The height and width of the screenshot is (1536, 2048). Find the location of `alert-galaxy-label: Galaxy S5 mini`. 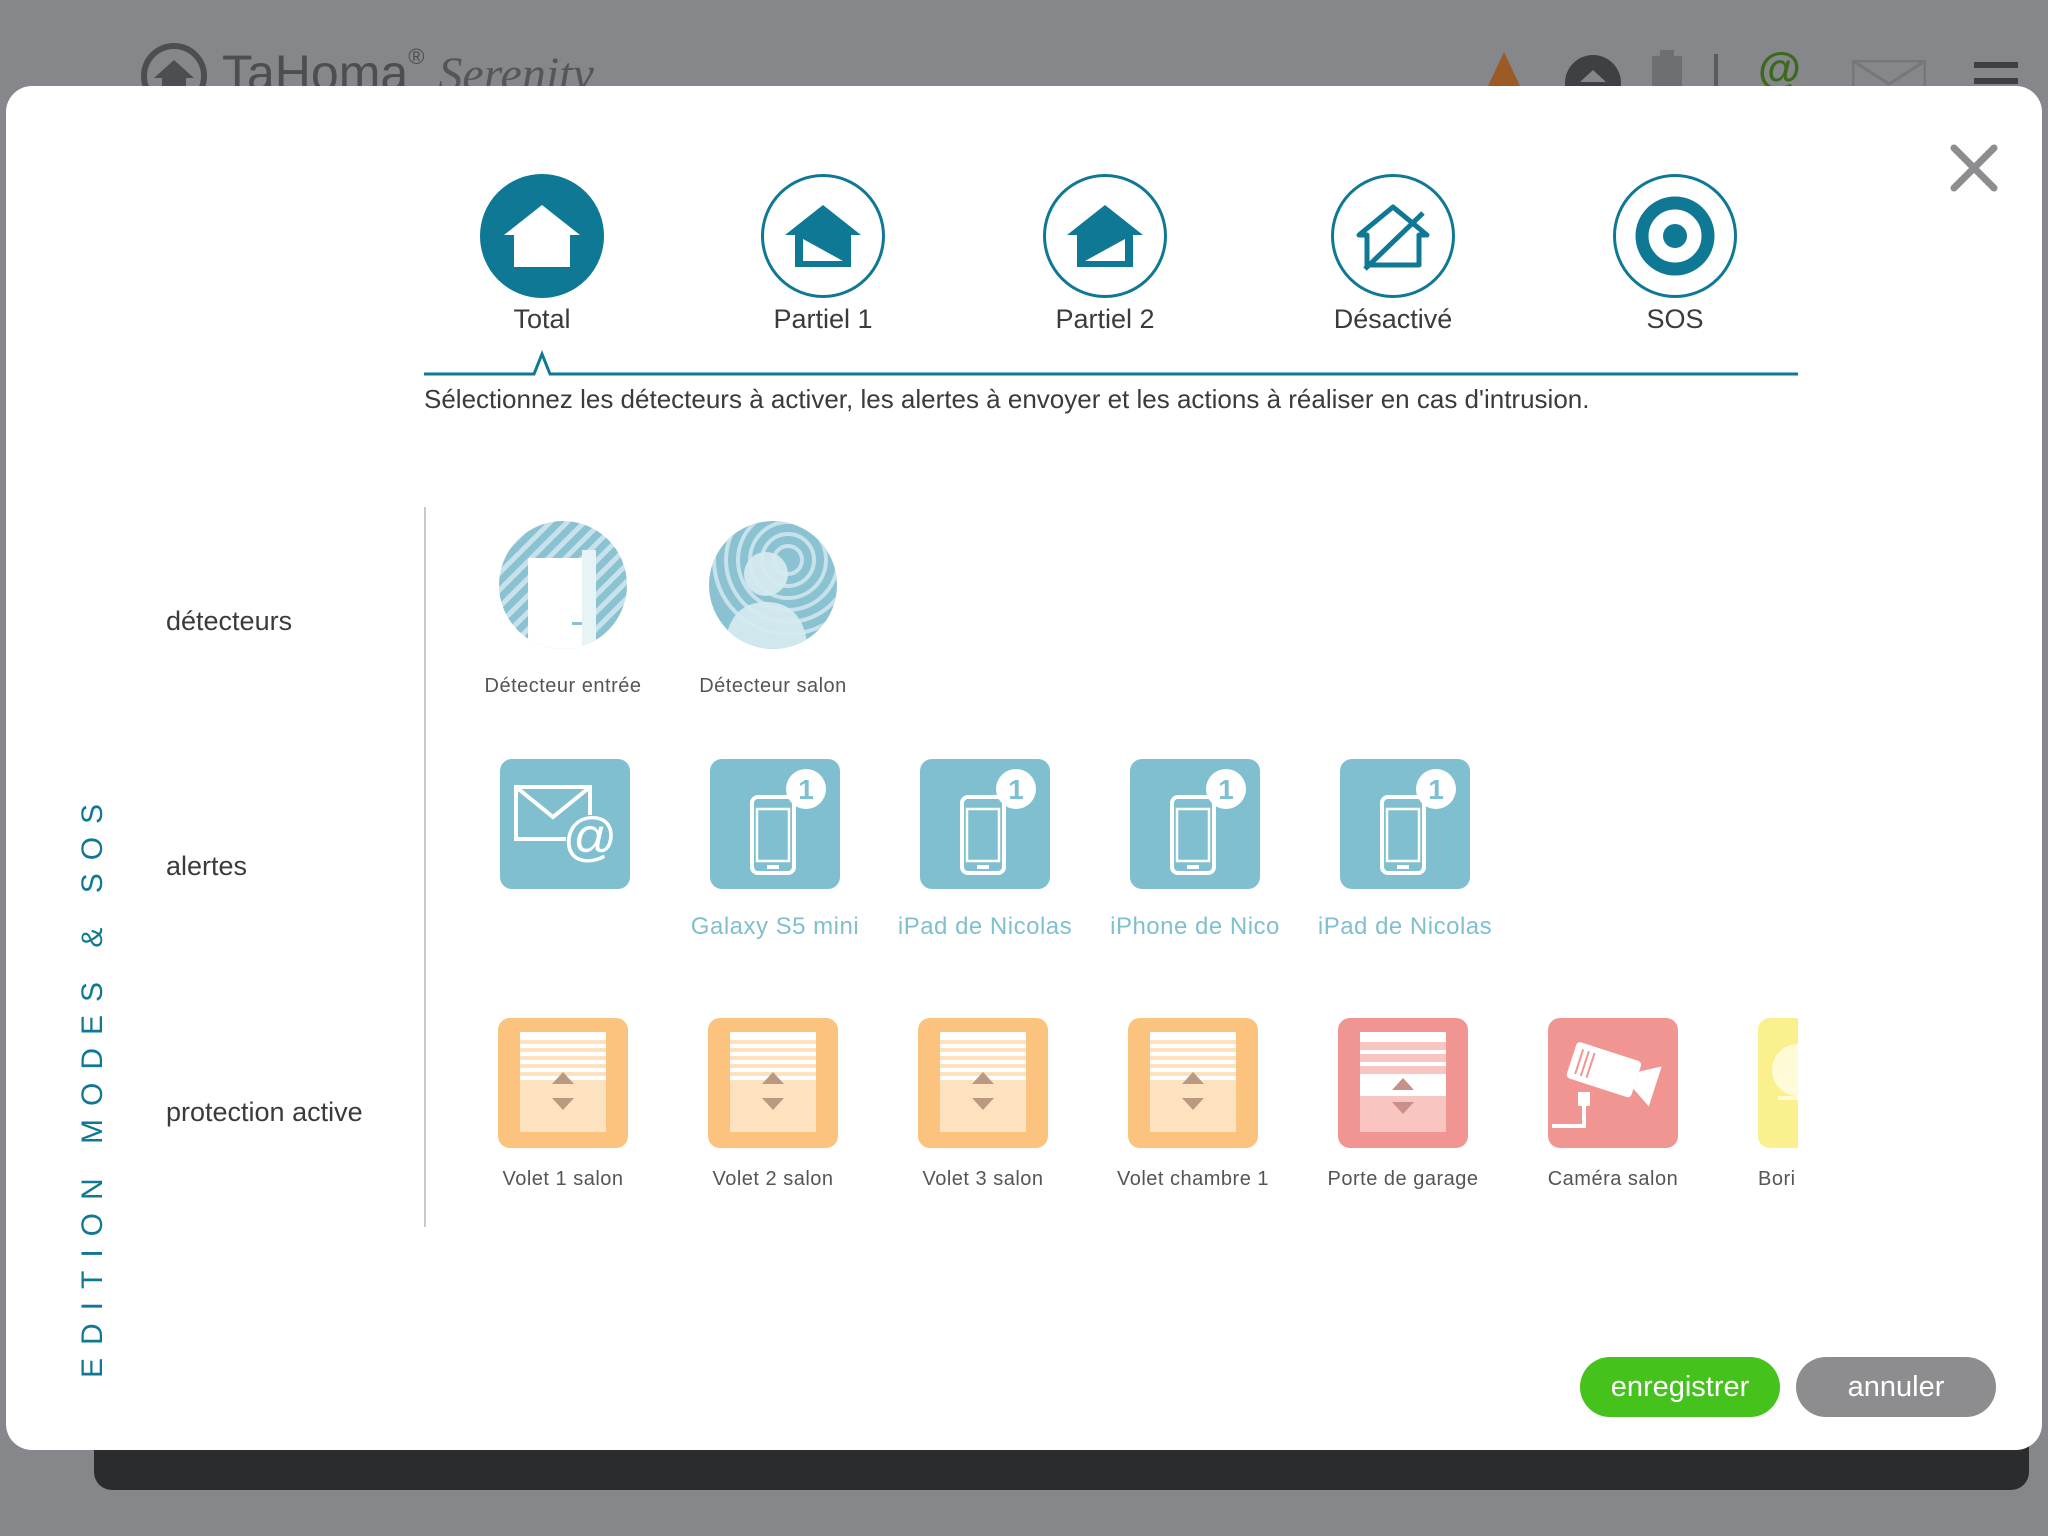

alert-galaxy-label: Galaxy S5 mini is located at coordinates (775, 926).